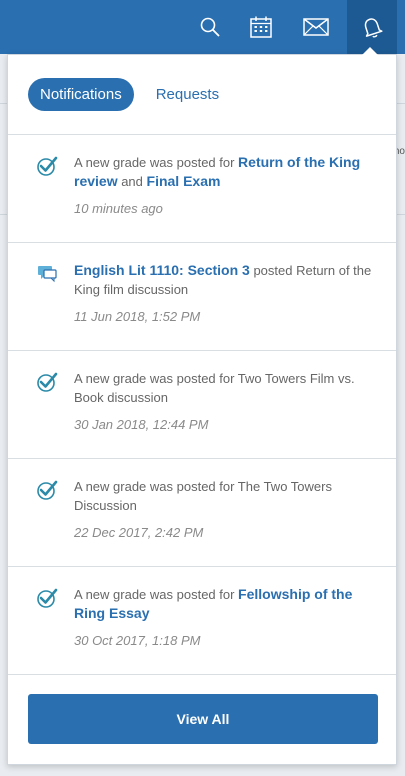 This screenshot has height=776, width=405. I want to click on message-text: and, so click(132, 181).